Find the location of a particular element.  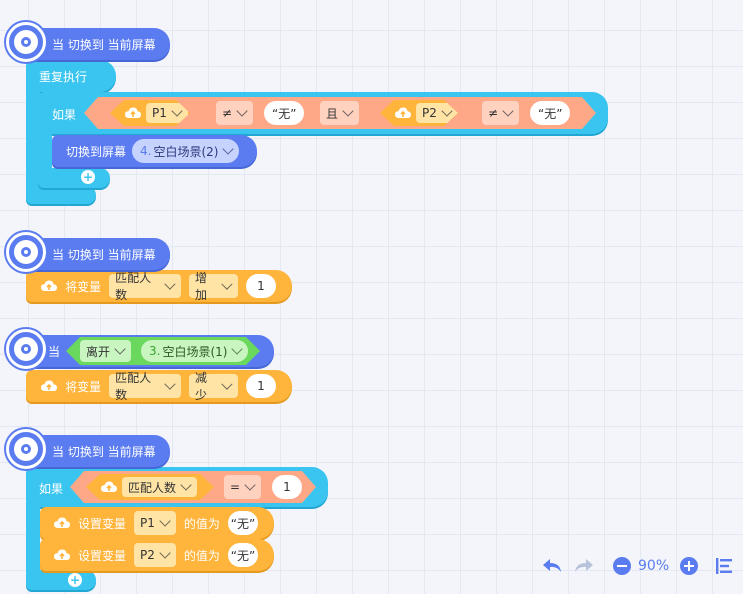

var-name: P2 is located at coordinates (147, 555).